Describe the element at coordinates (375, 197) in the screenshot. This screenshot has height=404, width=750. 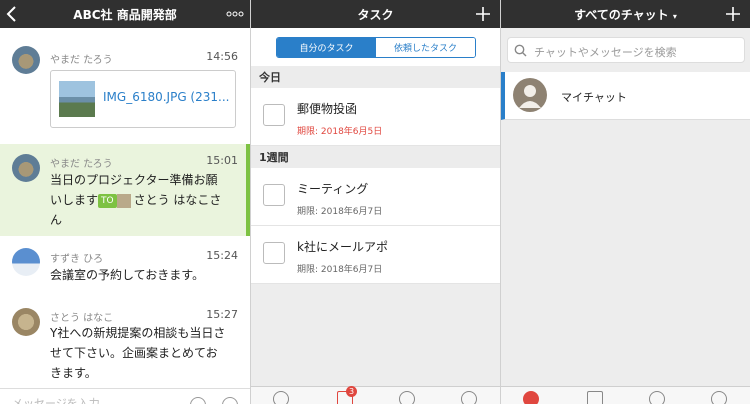
I see `task-item: ミーティング 期限: 2018年6月7日` at that location.